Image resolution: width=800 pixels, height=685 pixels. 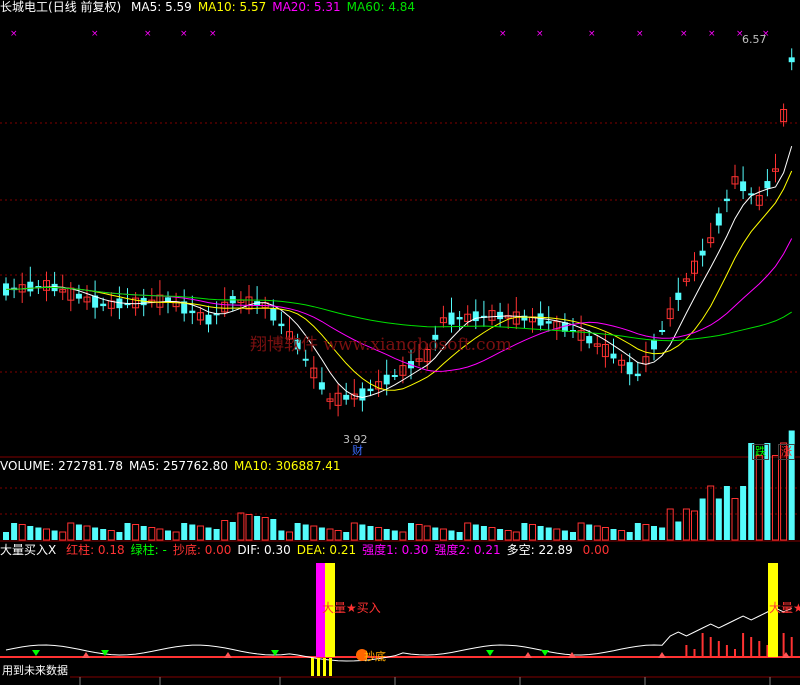 I want to click on rise-button-label: 涨, so click(x=786, y=451).